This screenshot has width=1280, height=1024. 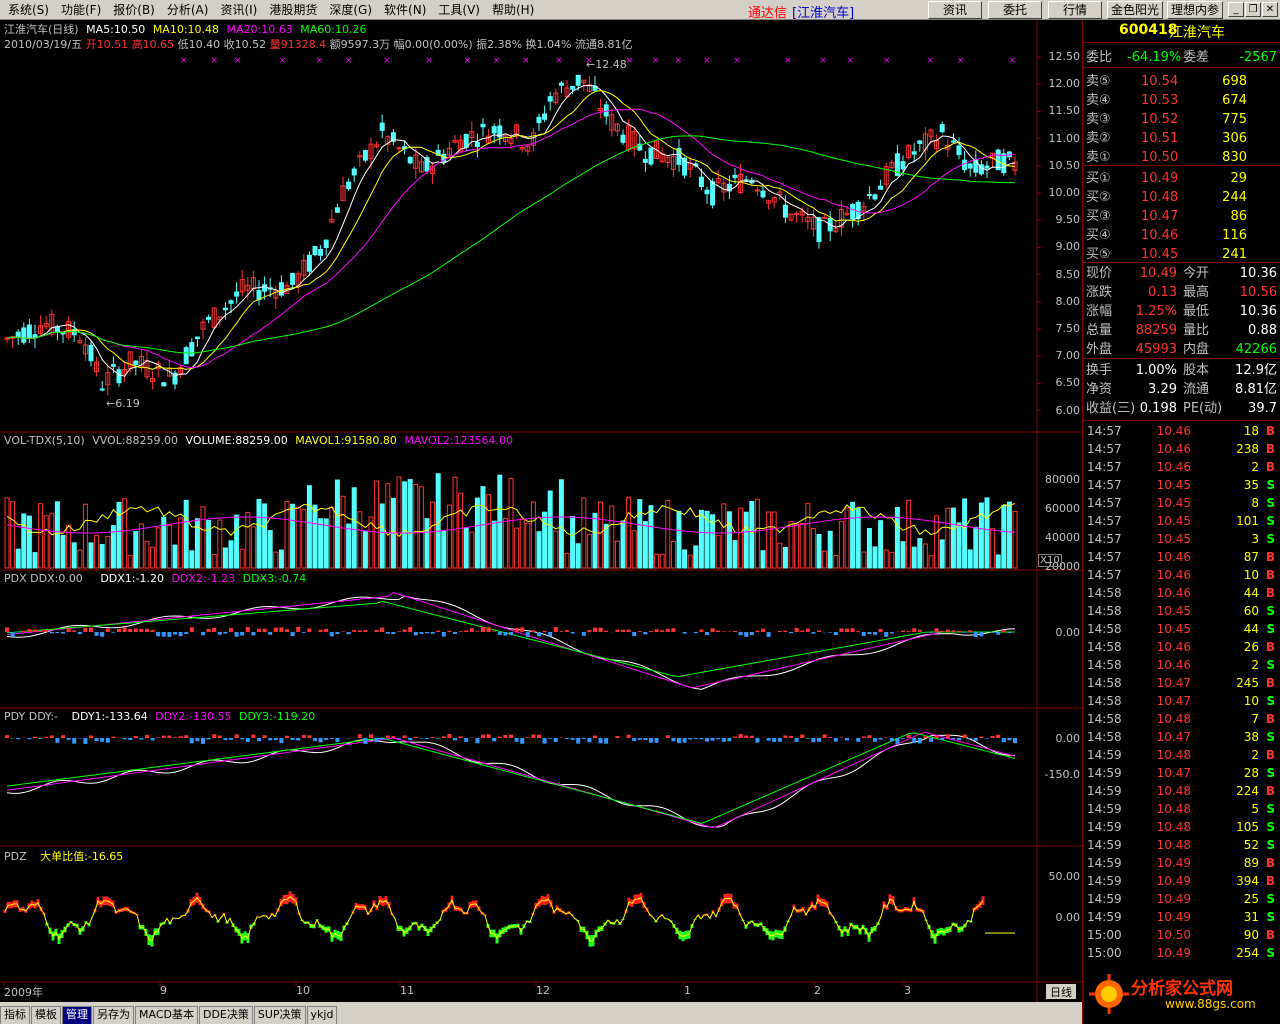 What do you see at coordinates (199, 44) in the screenshot?
I see `info-low: 低10.40` at bounding box center [199, 44].